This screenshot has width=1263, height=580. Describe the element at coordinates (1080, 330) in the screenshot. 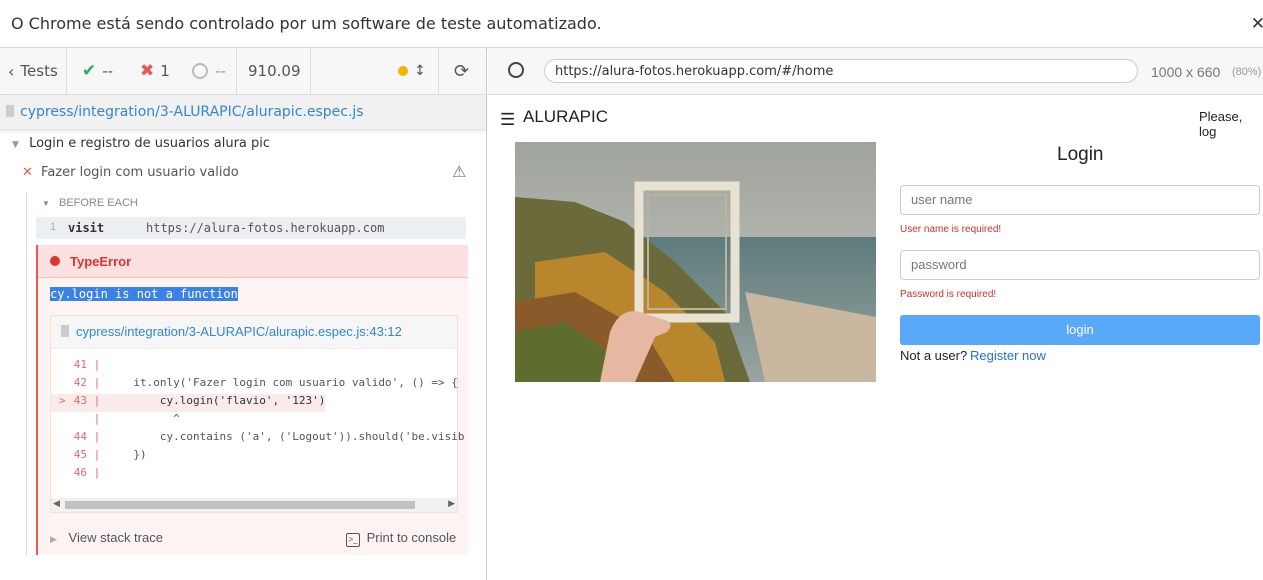

I see `login-button: login` at that location.